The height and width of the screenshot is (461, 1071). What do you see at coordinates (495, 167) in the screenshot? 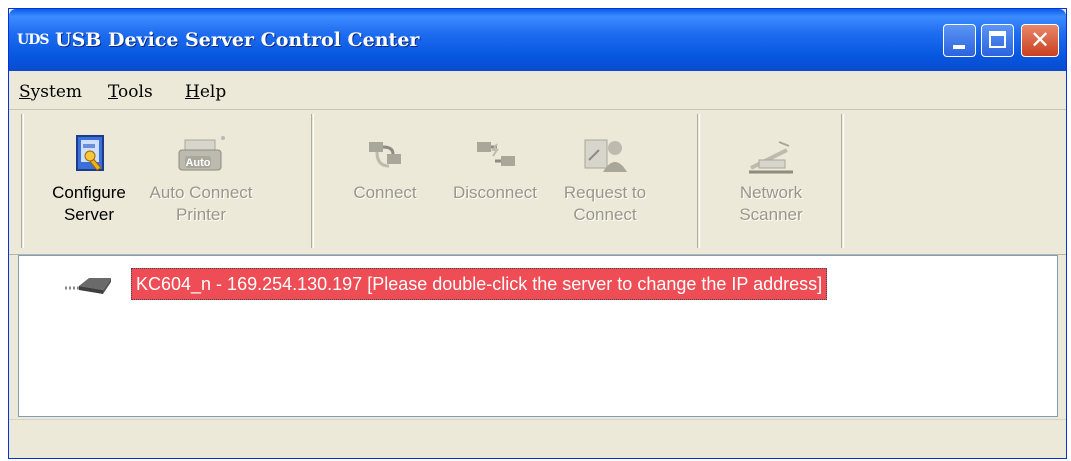
I see `disconnect-button: Disconnect` at bounding box center [495, 167].